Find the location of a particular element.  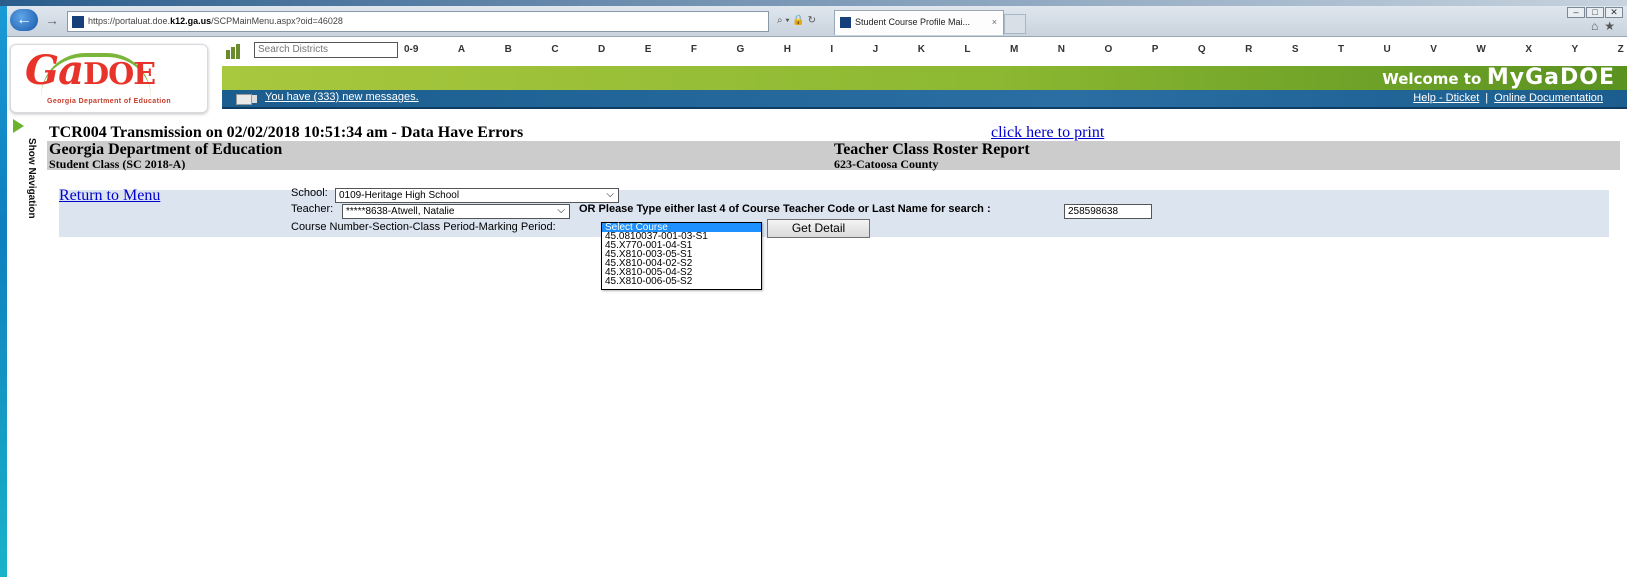

letter-filter-y: Y is located at coordinates (1574, 51).